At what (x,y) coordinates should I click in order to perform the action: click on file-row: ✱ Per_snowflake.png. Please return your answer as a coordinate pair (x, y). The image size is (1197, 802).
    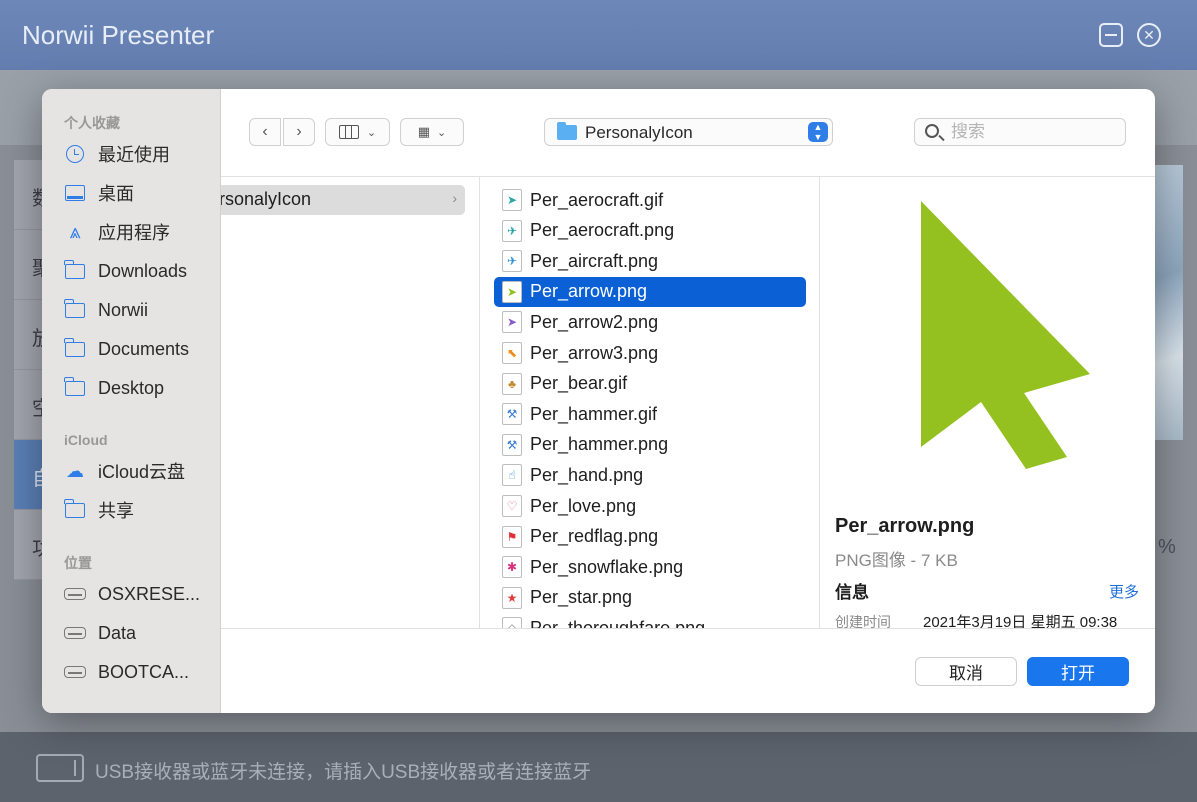
    Looking at the image, I should click on (650, 567).